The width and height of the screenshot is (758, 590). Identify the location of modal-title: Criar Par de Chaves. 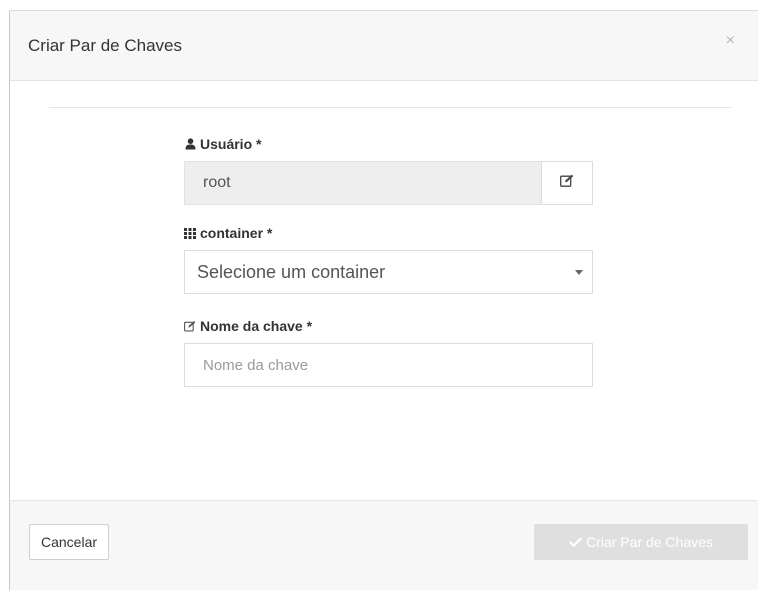
(105, 45).